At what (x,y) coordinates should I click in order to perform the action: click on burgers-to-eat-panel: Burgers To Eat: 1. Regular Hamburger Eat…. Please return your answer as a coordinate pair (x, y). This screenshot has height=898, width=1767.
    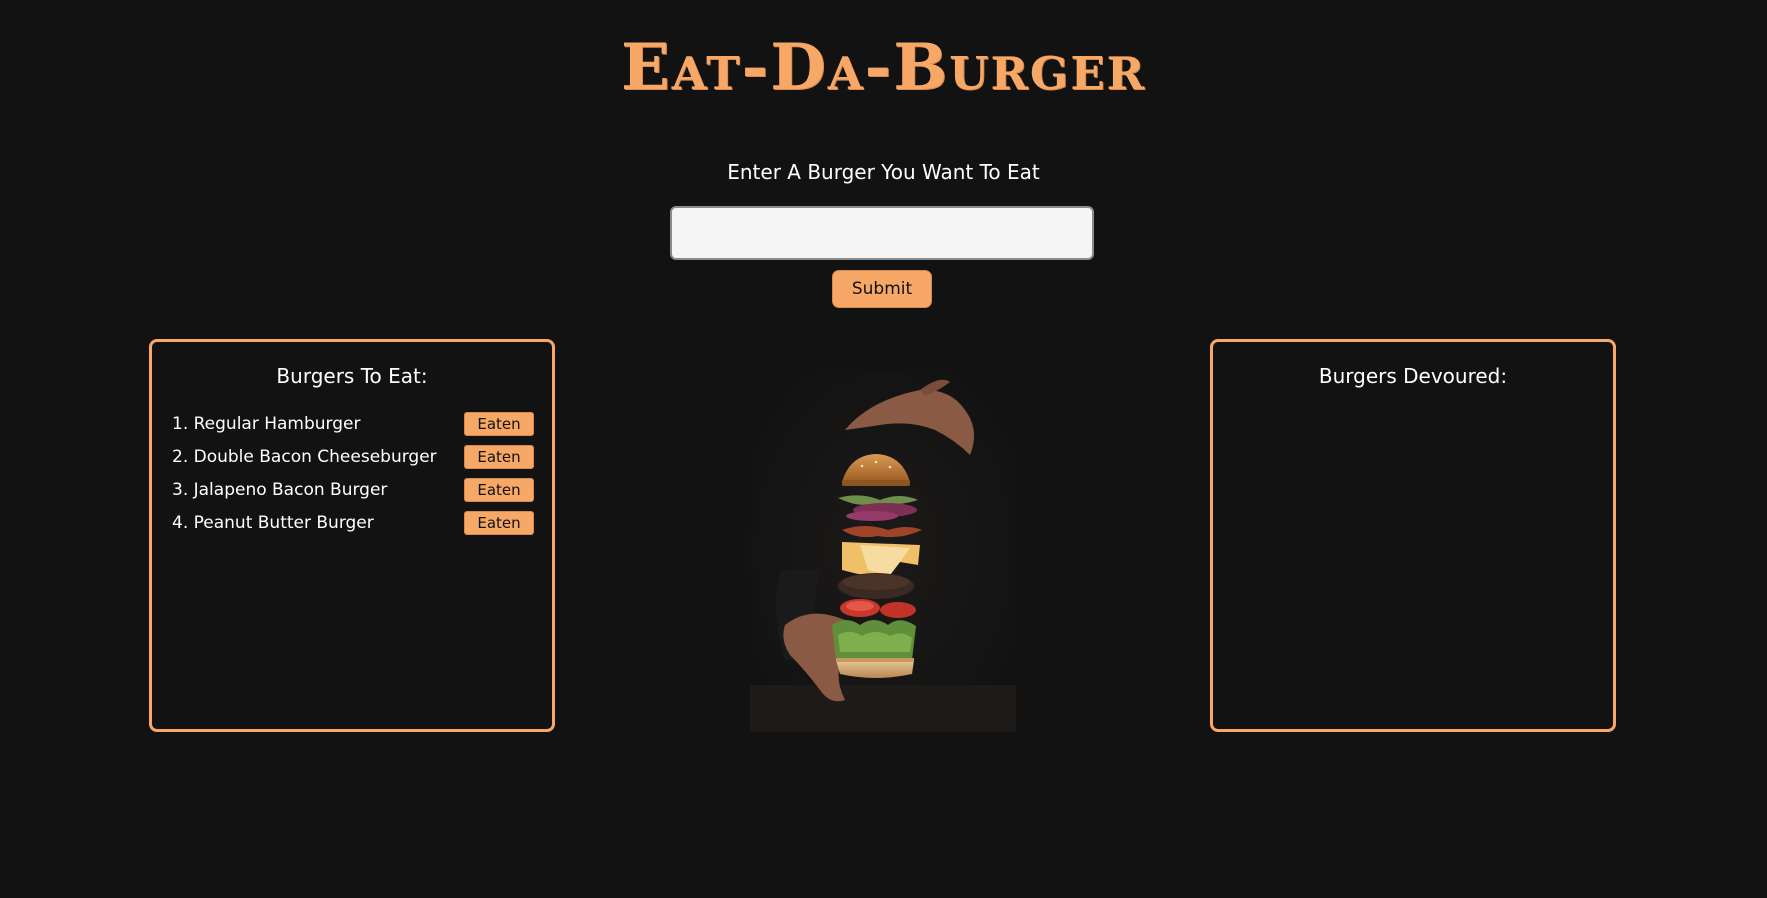
    Looking at the image, I should click on (352, 535).